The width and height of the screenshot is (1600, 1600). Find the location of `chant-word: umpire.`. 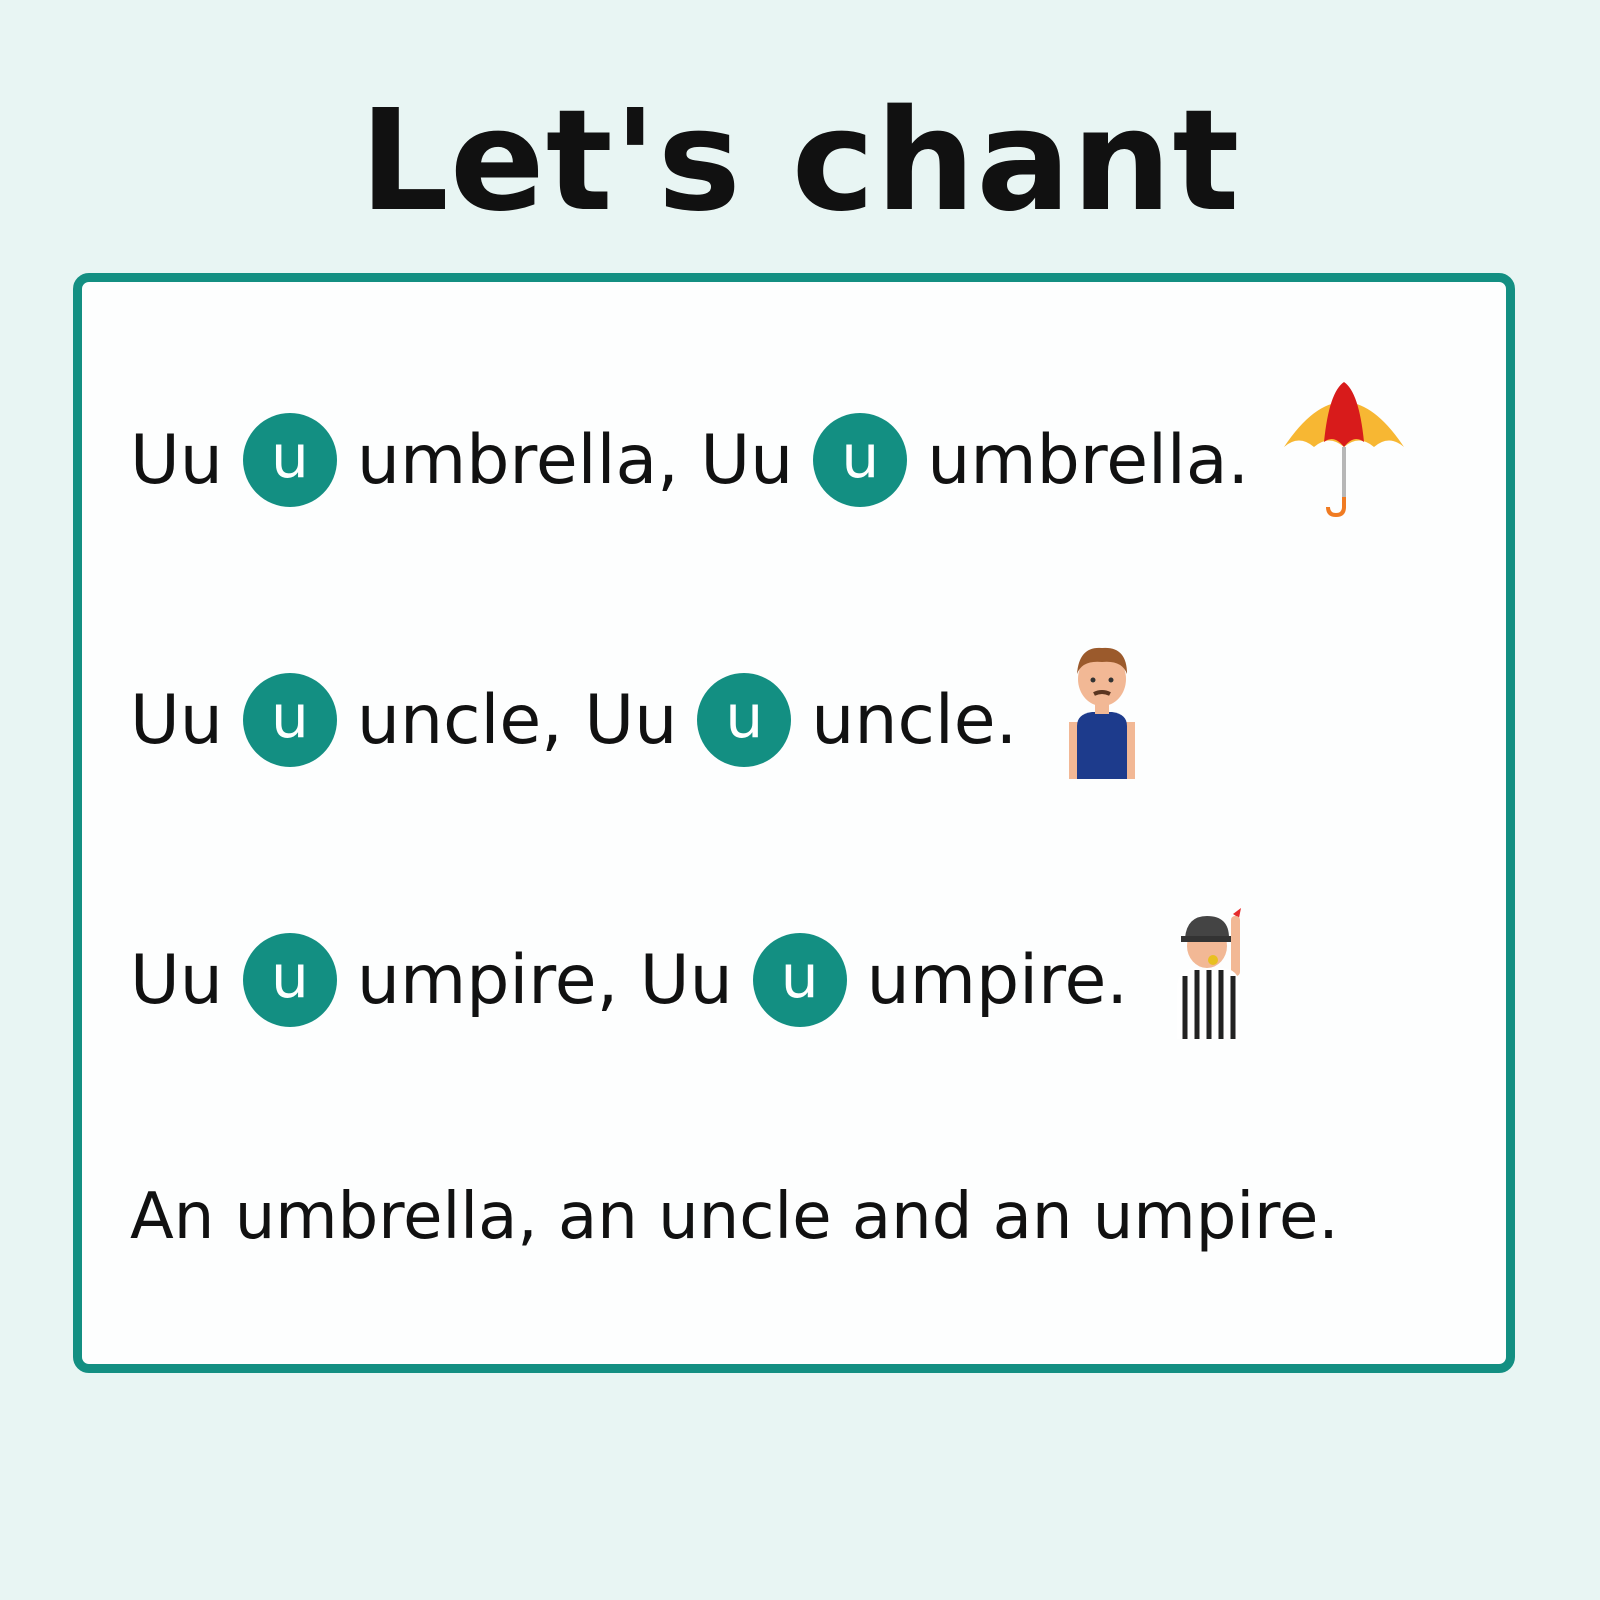

chant-word: umpire. is located at coordinates (997, 980).